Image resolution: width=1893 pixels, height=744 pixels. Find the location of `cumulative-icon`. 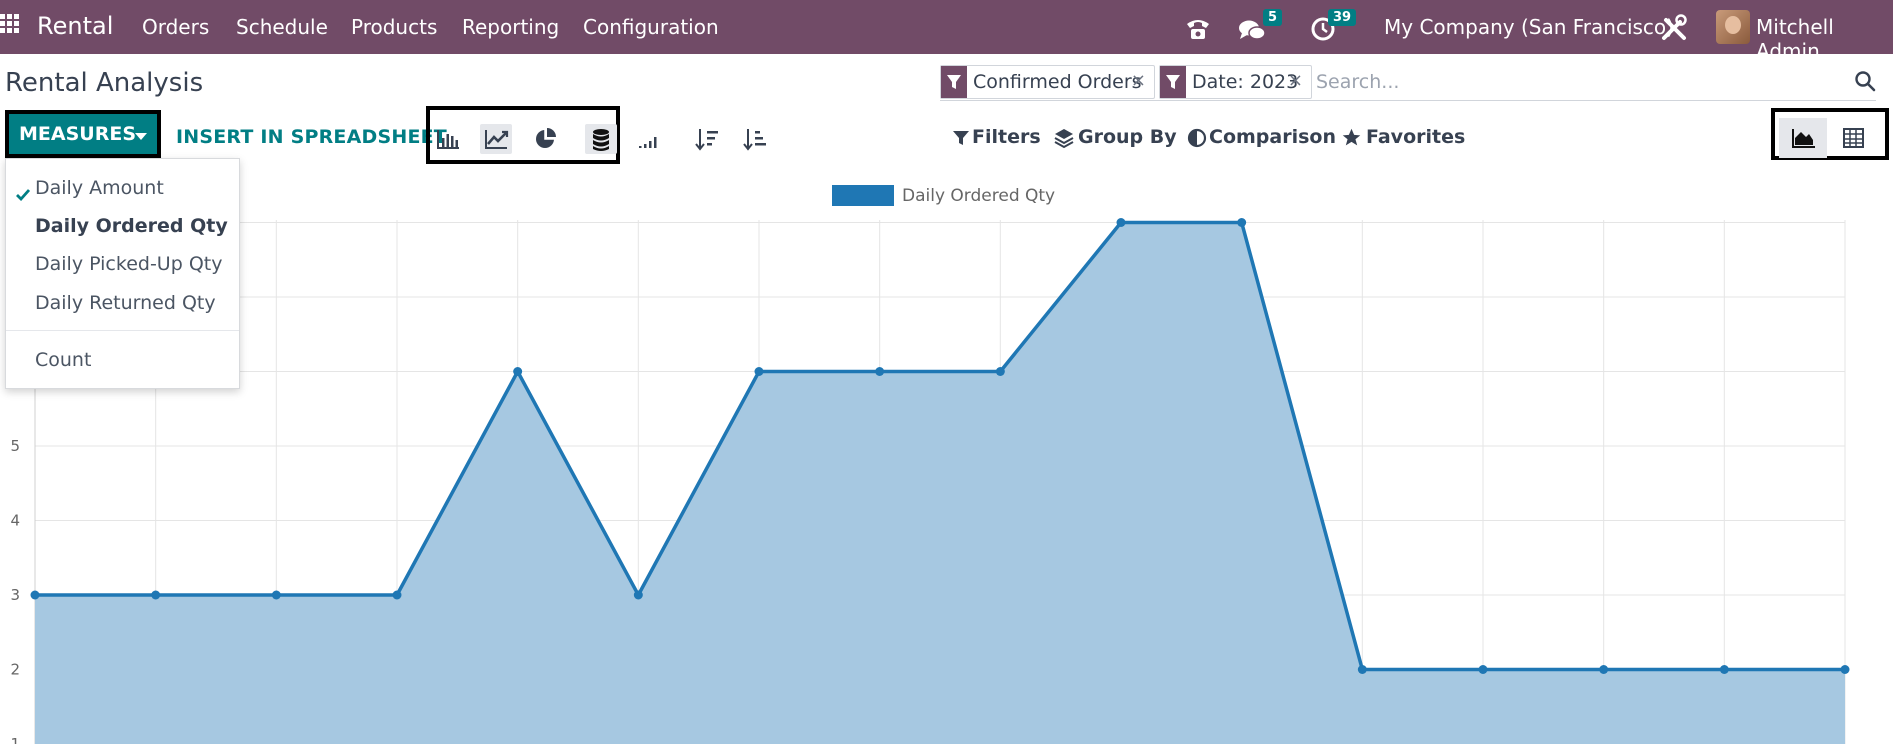

cumulative-icon is located at coordinates (649, 139).